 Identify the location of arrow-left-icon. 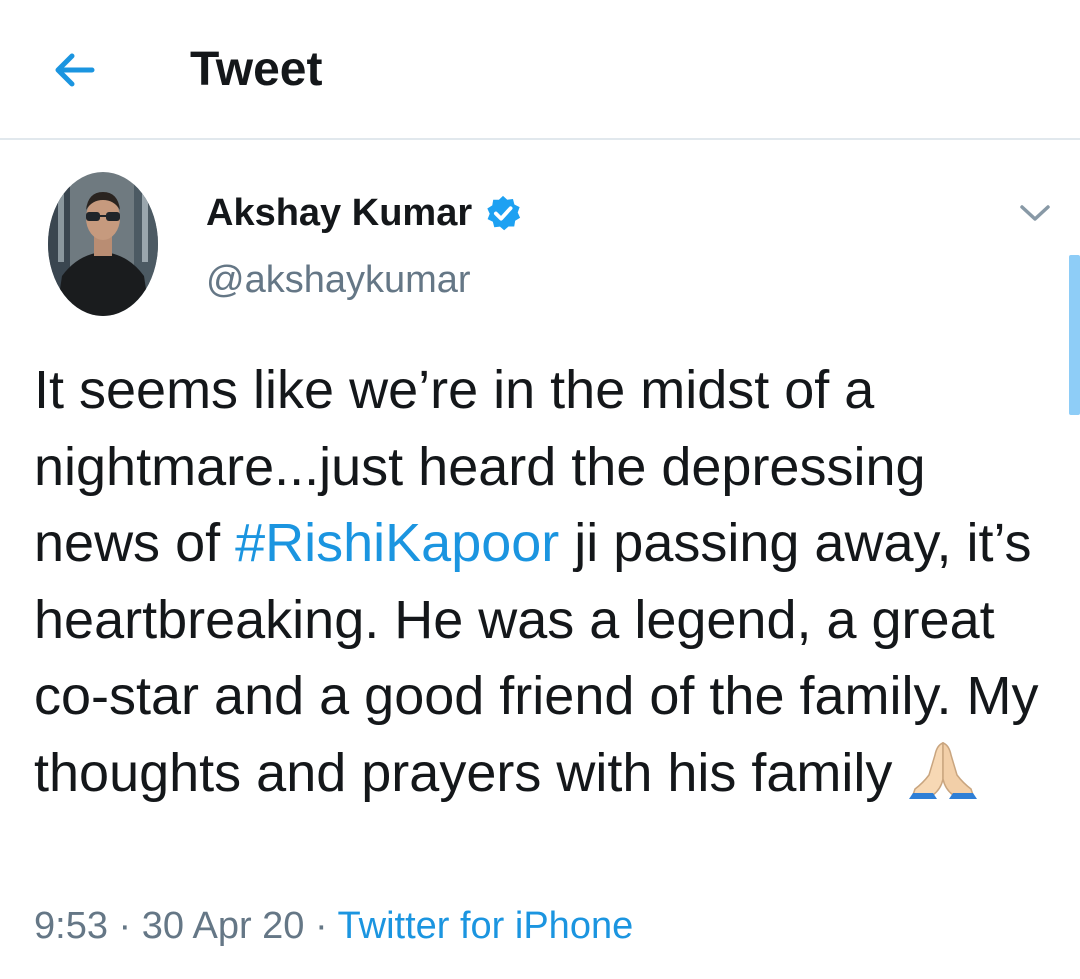
(75, 70).